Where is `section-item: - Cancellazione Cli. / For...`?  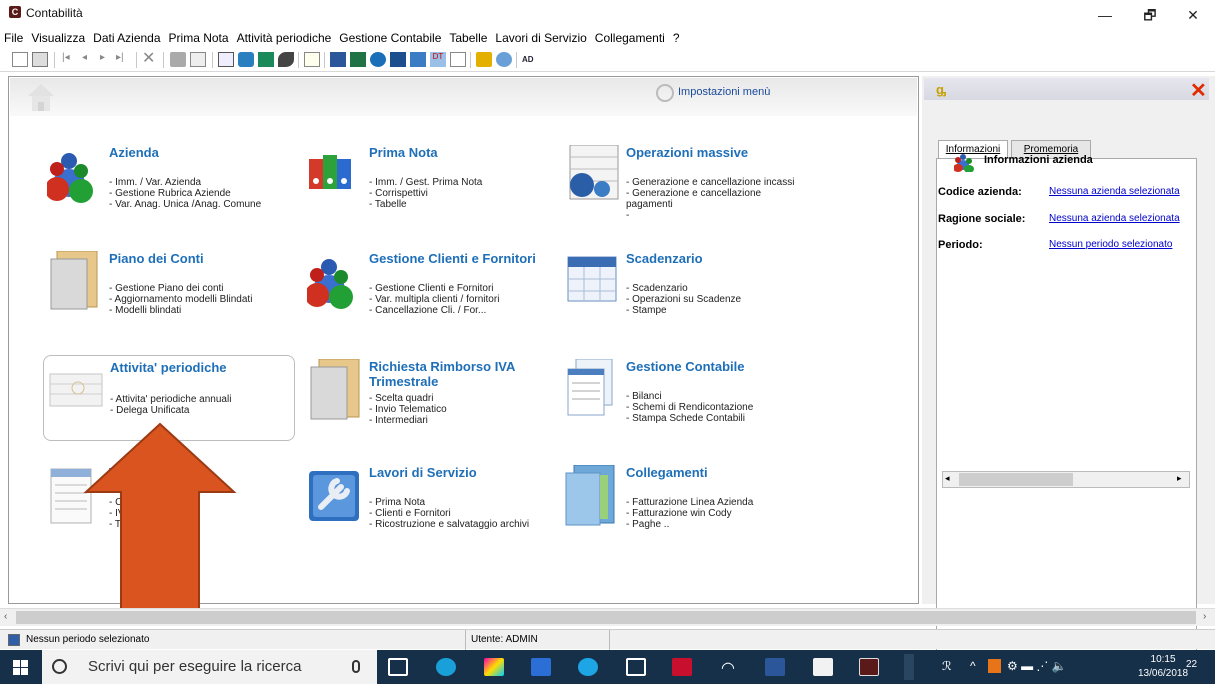 section-item: - Cancellazione Cli. / For... is located at coordinates (434, 310).